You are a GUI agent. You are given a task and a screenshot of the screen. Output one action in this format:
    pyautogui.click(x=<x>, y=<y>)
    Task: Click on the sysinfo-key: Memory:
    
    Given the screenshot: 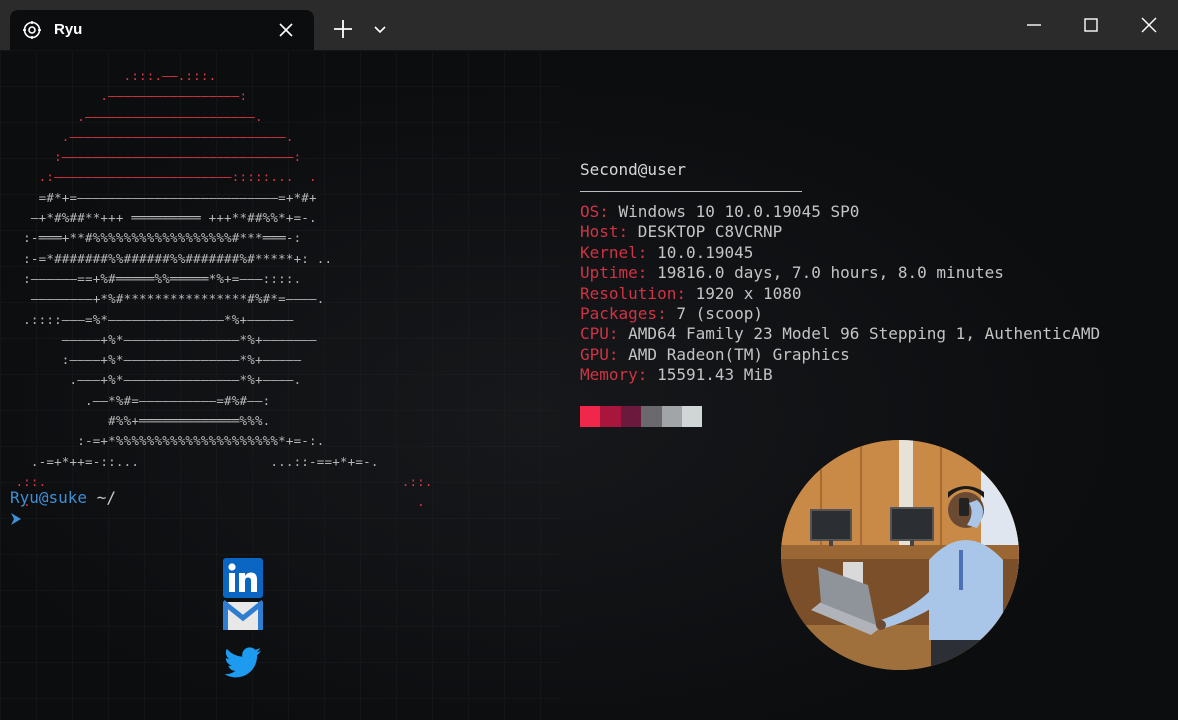 What is the action you would take?
    pyautogui.click(x=614, y=375)
    